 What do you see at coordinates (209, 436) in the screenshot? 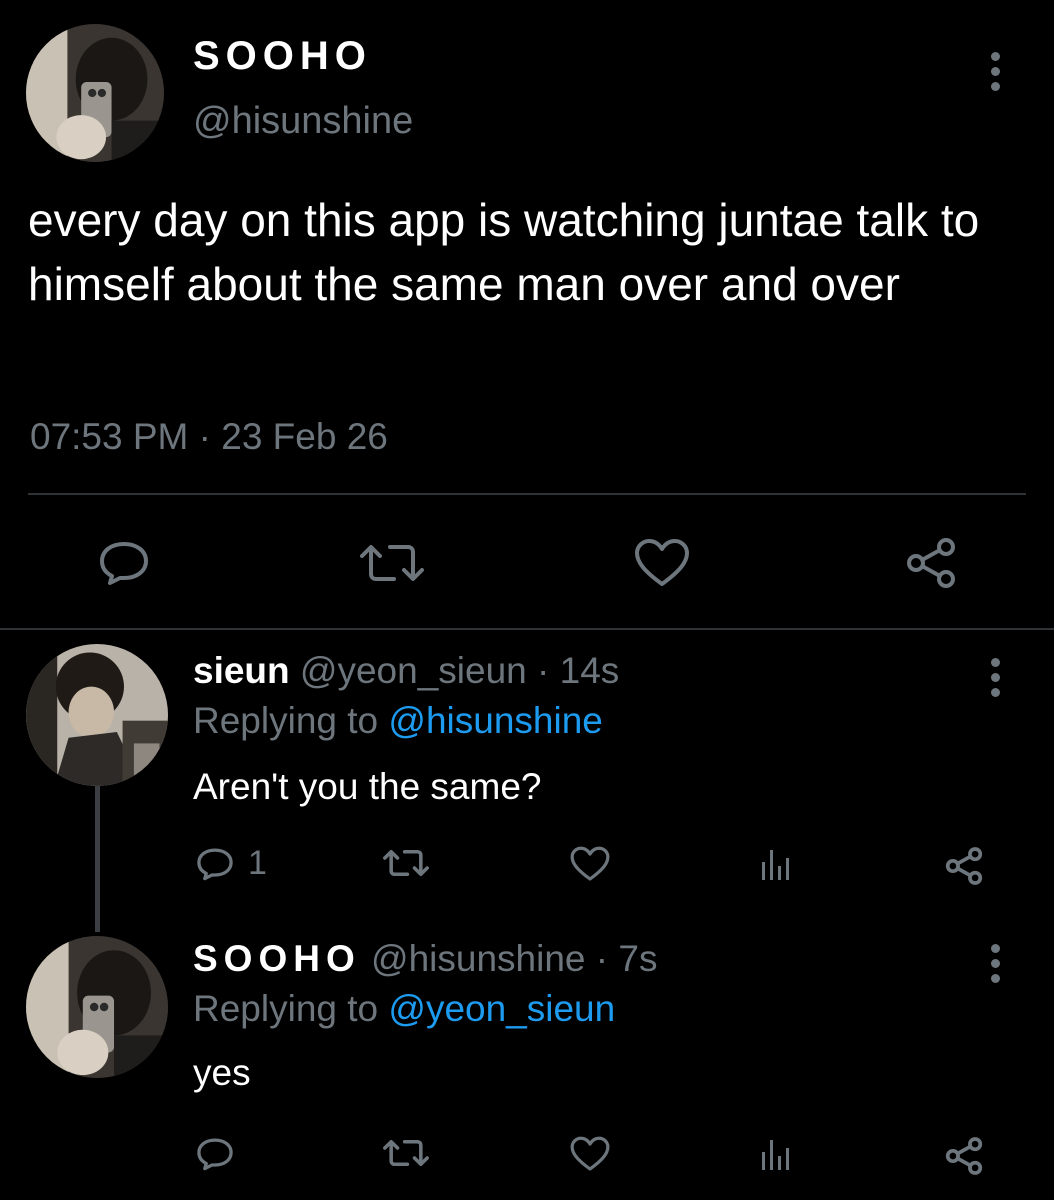
I see `tweet-timestamp: 07:53 PM · 23 Feb 26` at bounding box center [209, 436].